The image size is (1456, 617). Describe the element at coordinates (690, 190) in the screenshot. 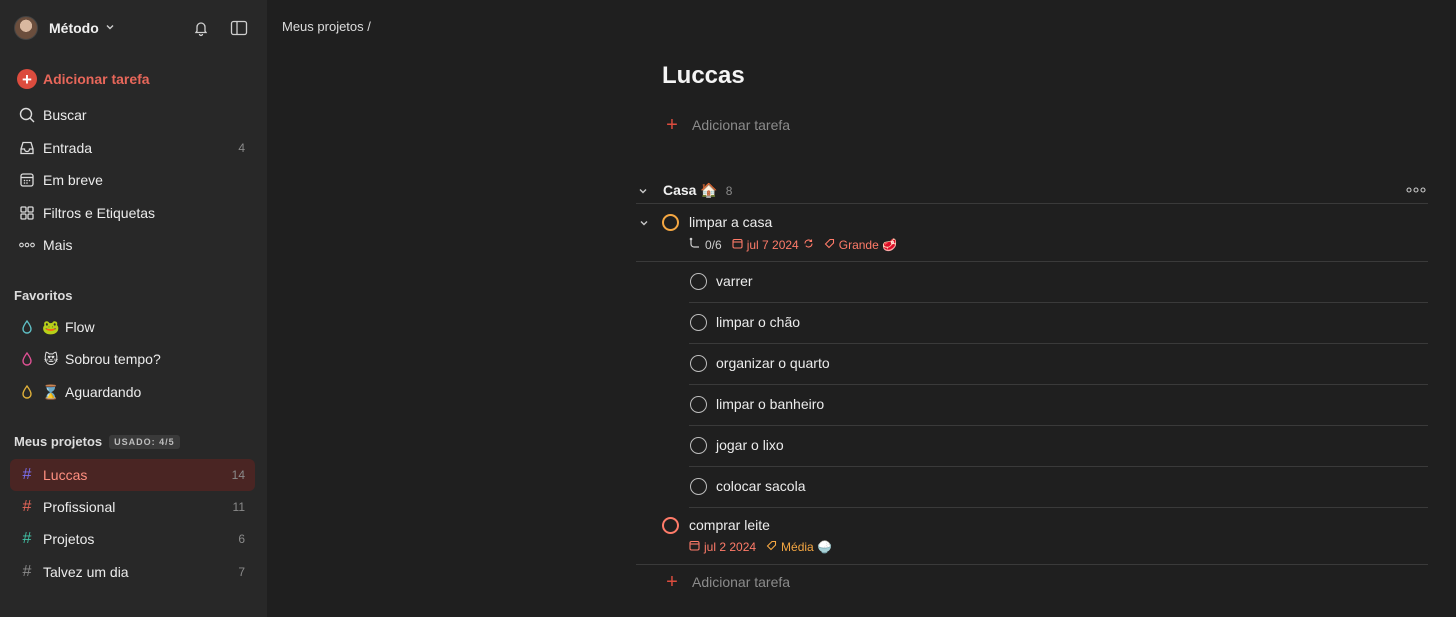

I see `section-name: Casa 🏠` at that location.